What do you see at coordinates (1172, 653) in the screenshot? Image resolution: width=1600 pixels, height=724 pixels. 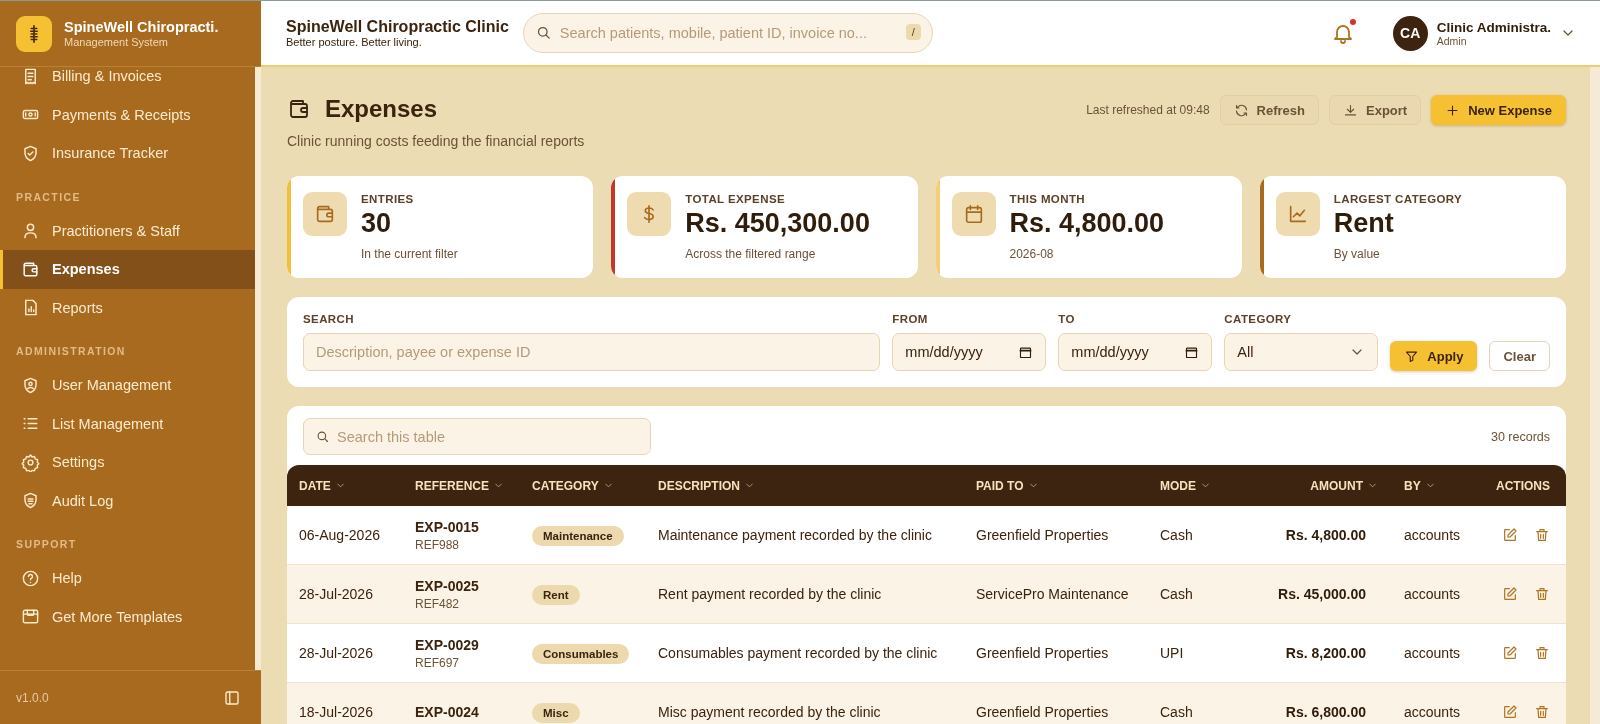 I see `table-cell-text: UPI` at bounding box center [1172, 653].